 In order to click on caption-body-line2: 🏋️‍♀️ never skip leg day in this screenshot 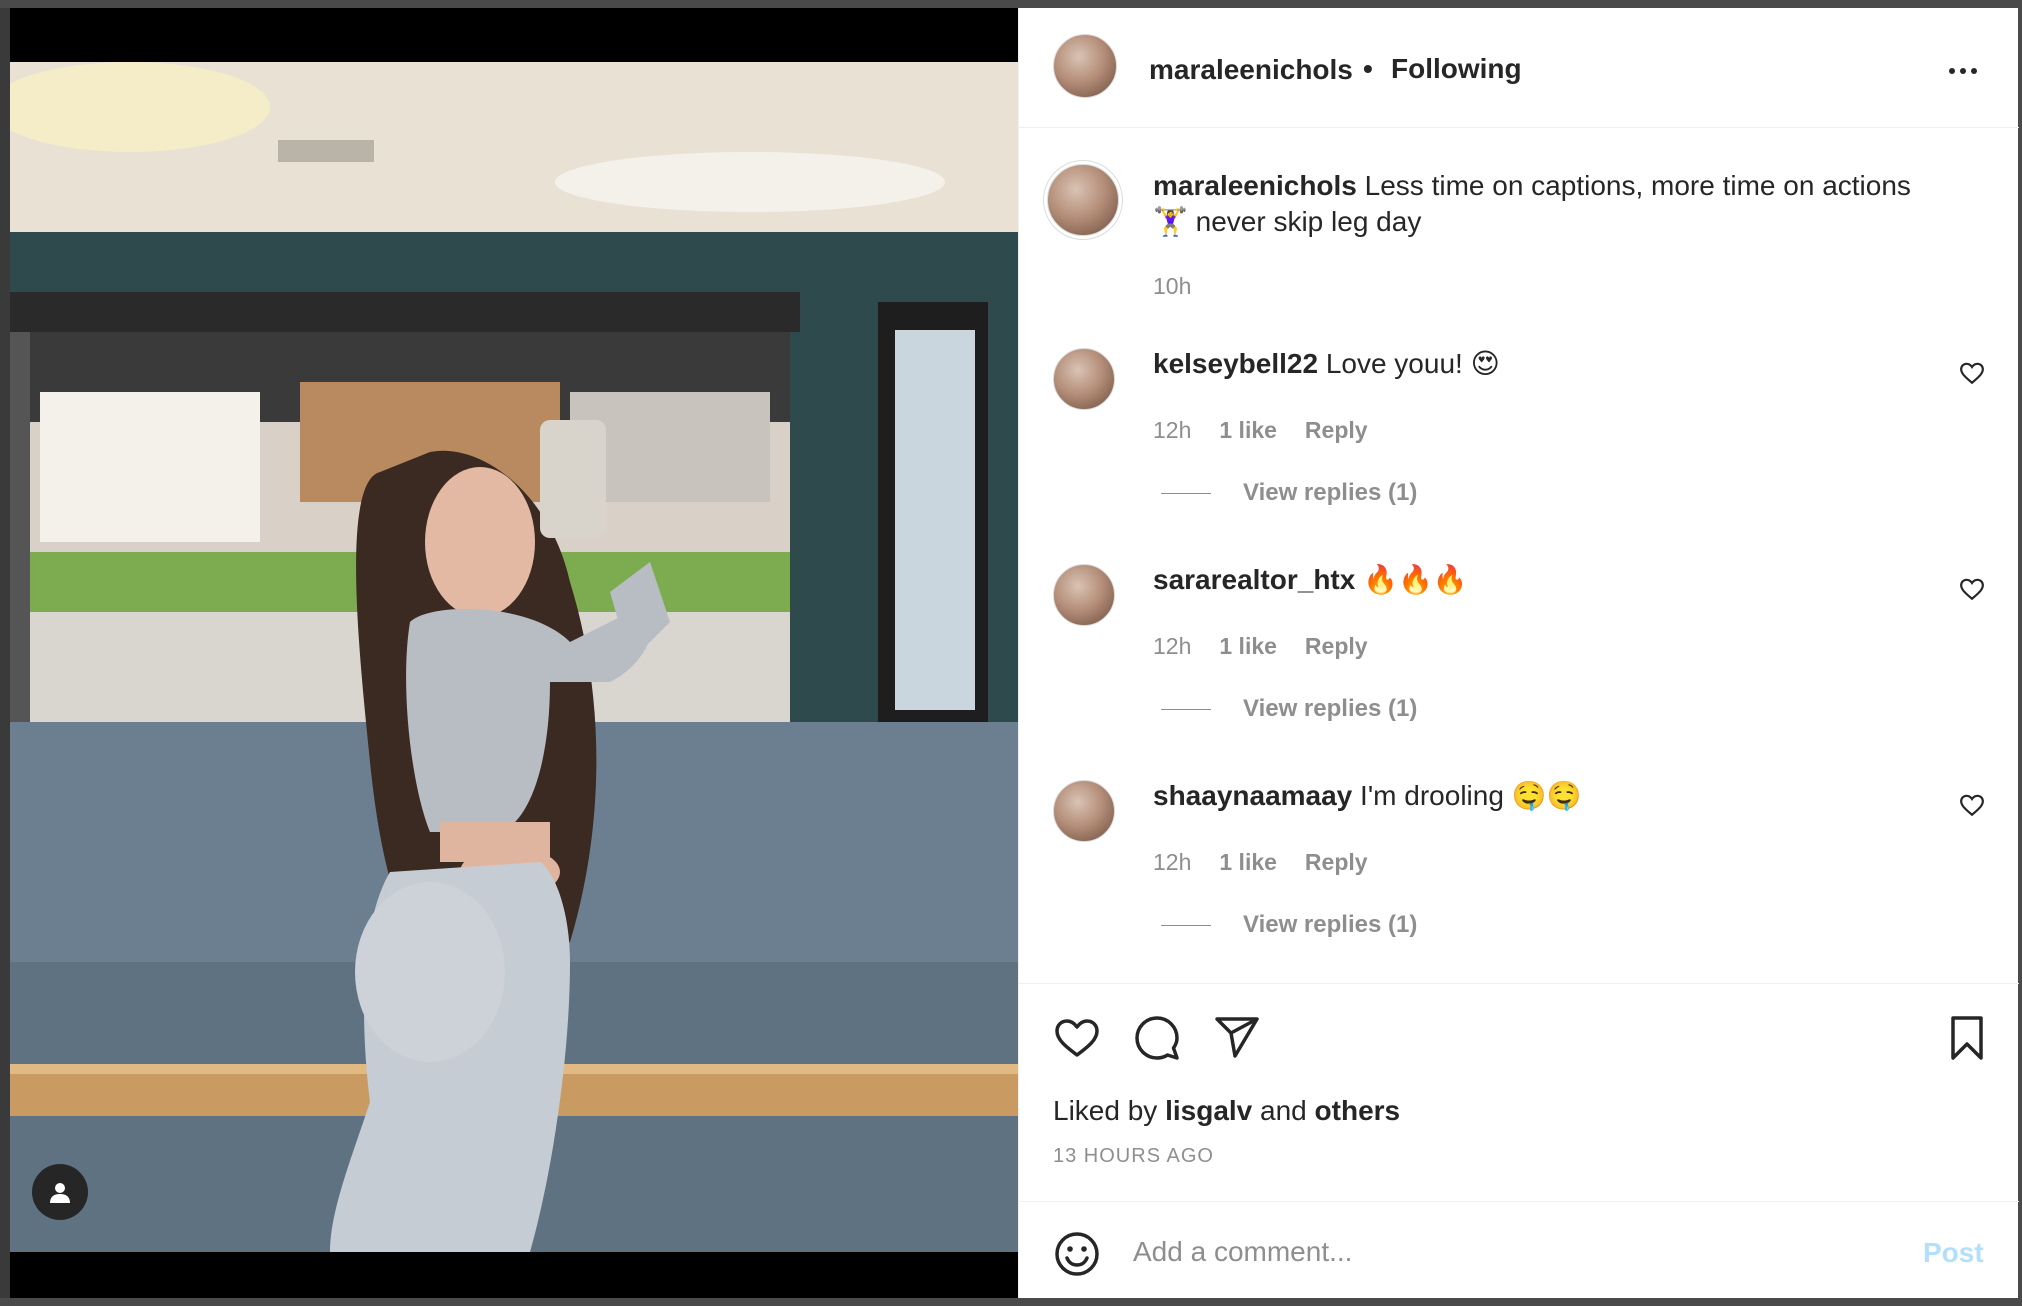, I will do `click(1287, 221)`.